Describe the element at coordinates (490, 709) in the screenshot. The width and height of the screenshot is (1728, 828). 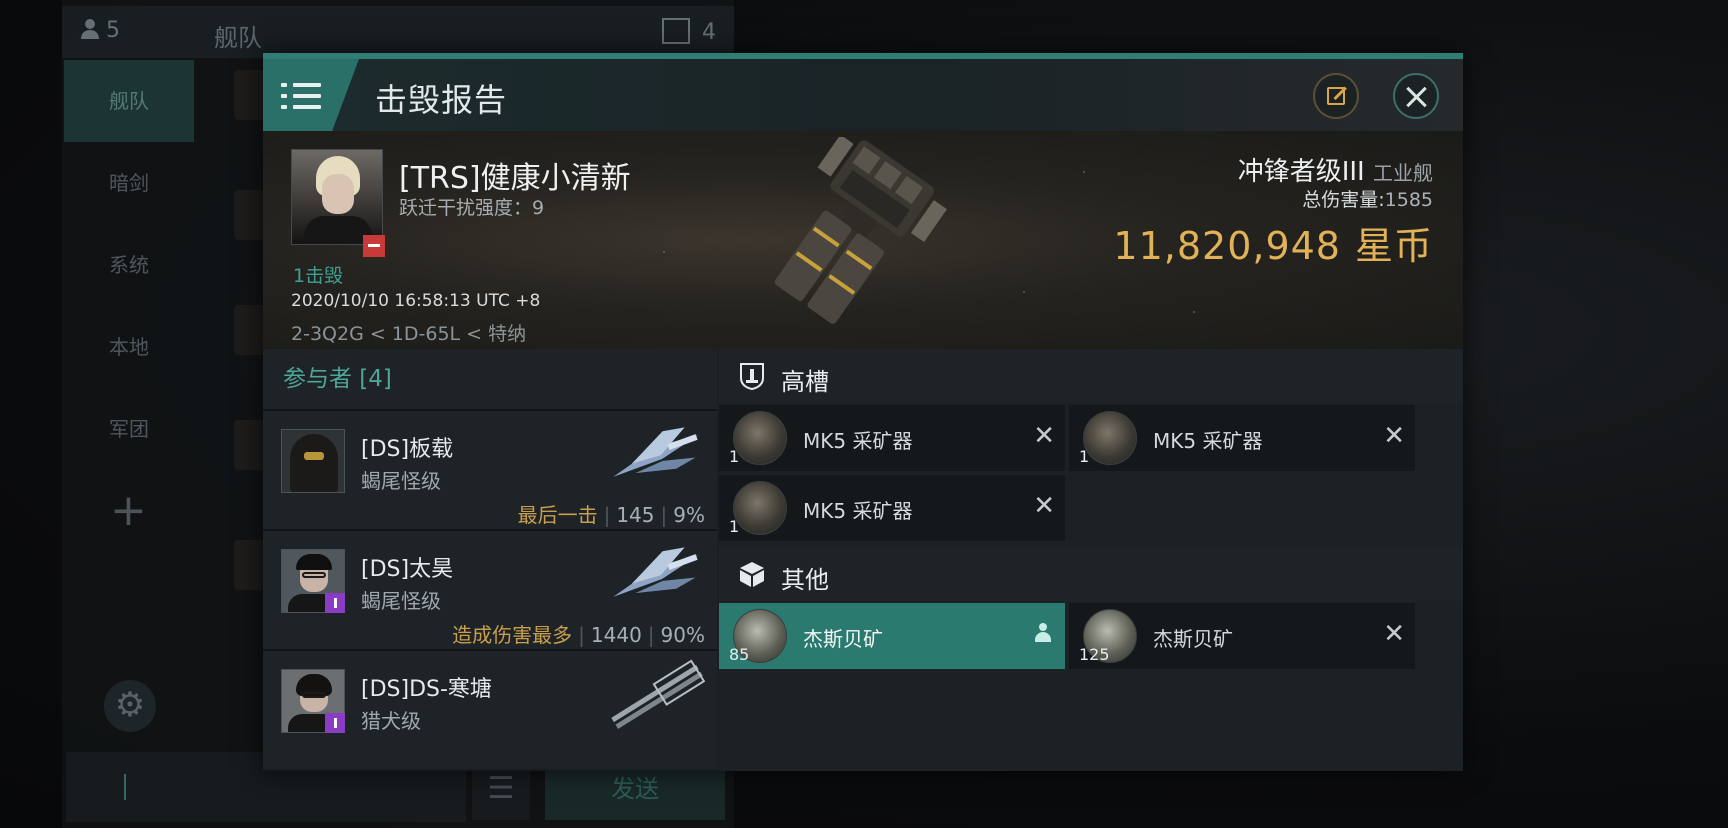
I see `participant-row: [DS]DS-寒塘 猎犬级` at that location.